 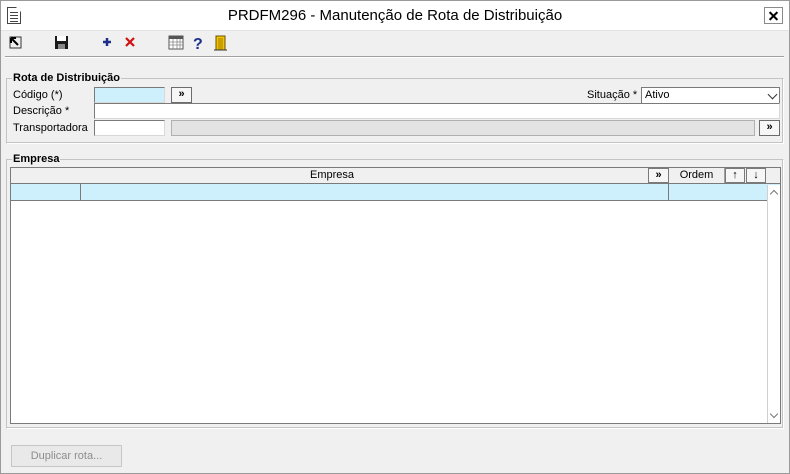 I want to click on empresa-legend: Empresa, so click(x=36, y=159).